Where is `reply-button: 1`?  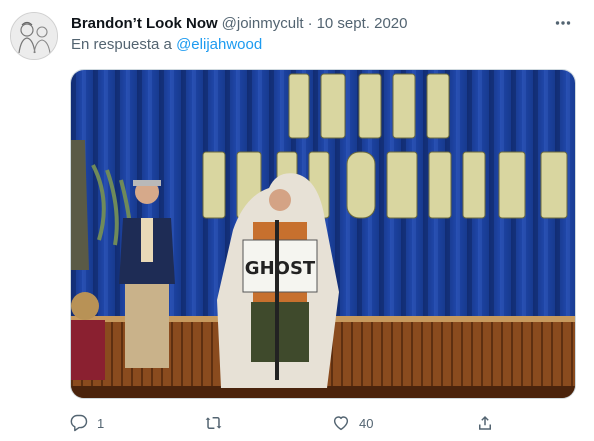 reply-button: 1 is located at coordinates (87, 423).